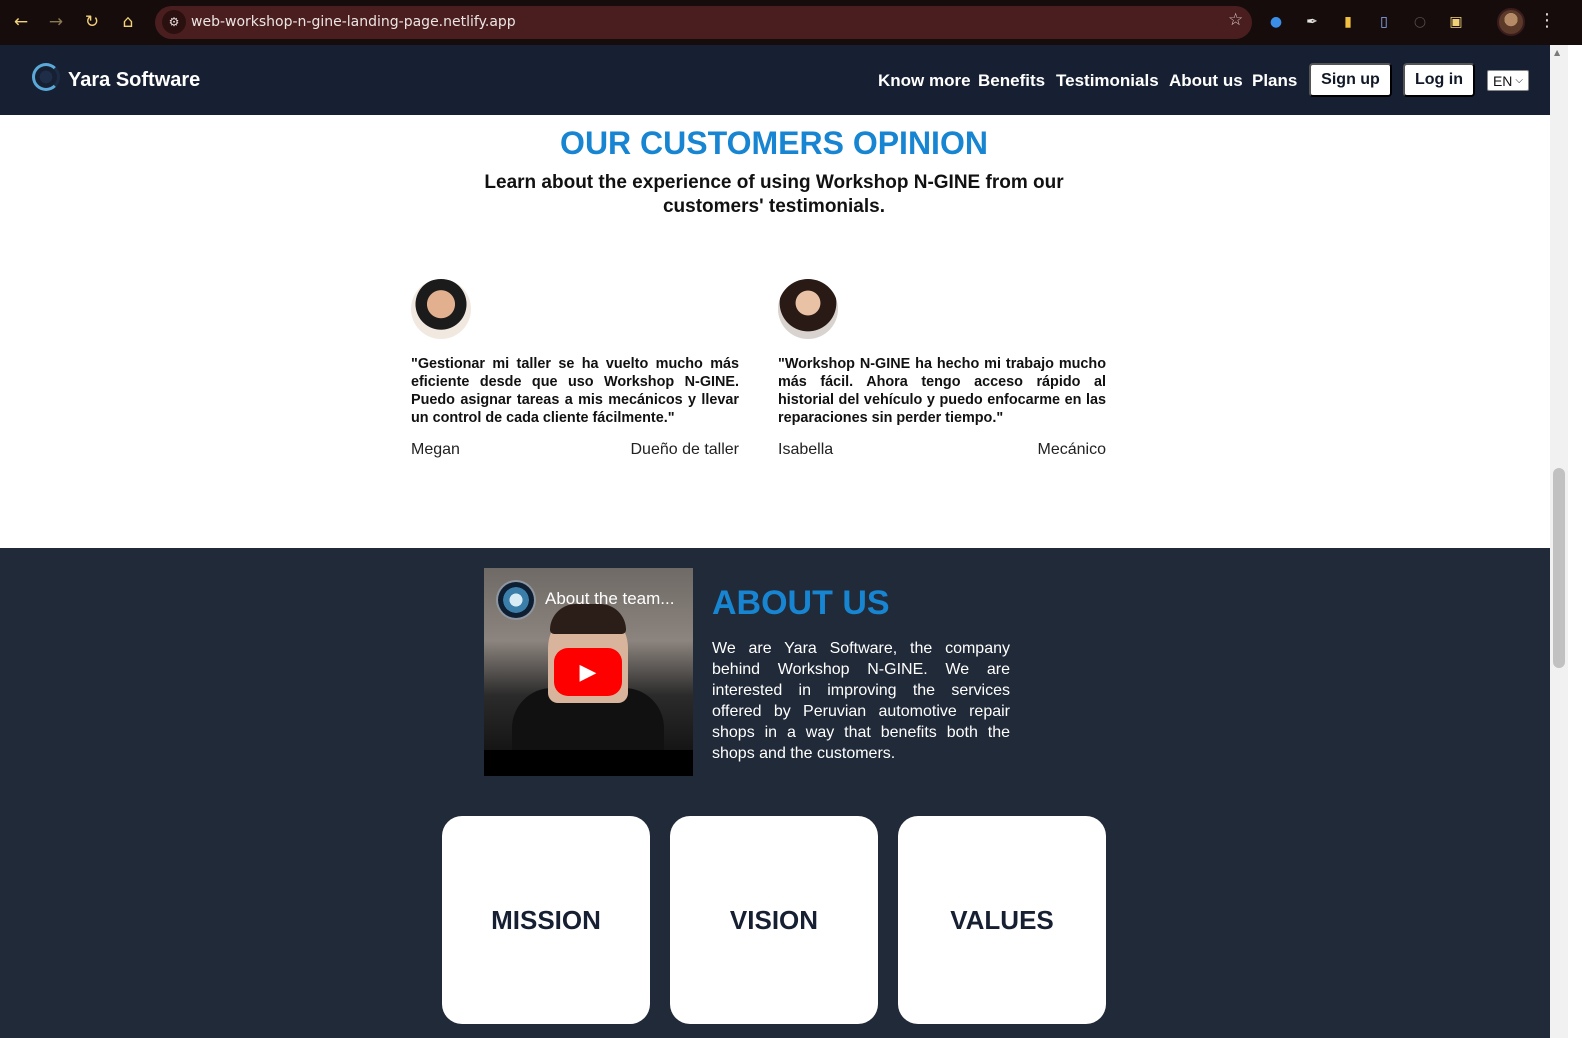 Image resolution: width=1582 pixels, height=1038 pixels. Describe the element at coordinates (128, 22) in the screenshot. I see `home-icon: ⌂` at that location.